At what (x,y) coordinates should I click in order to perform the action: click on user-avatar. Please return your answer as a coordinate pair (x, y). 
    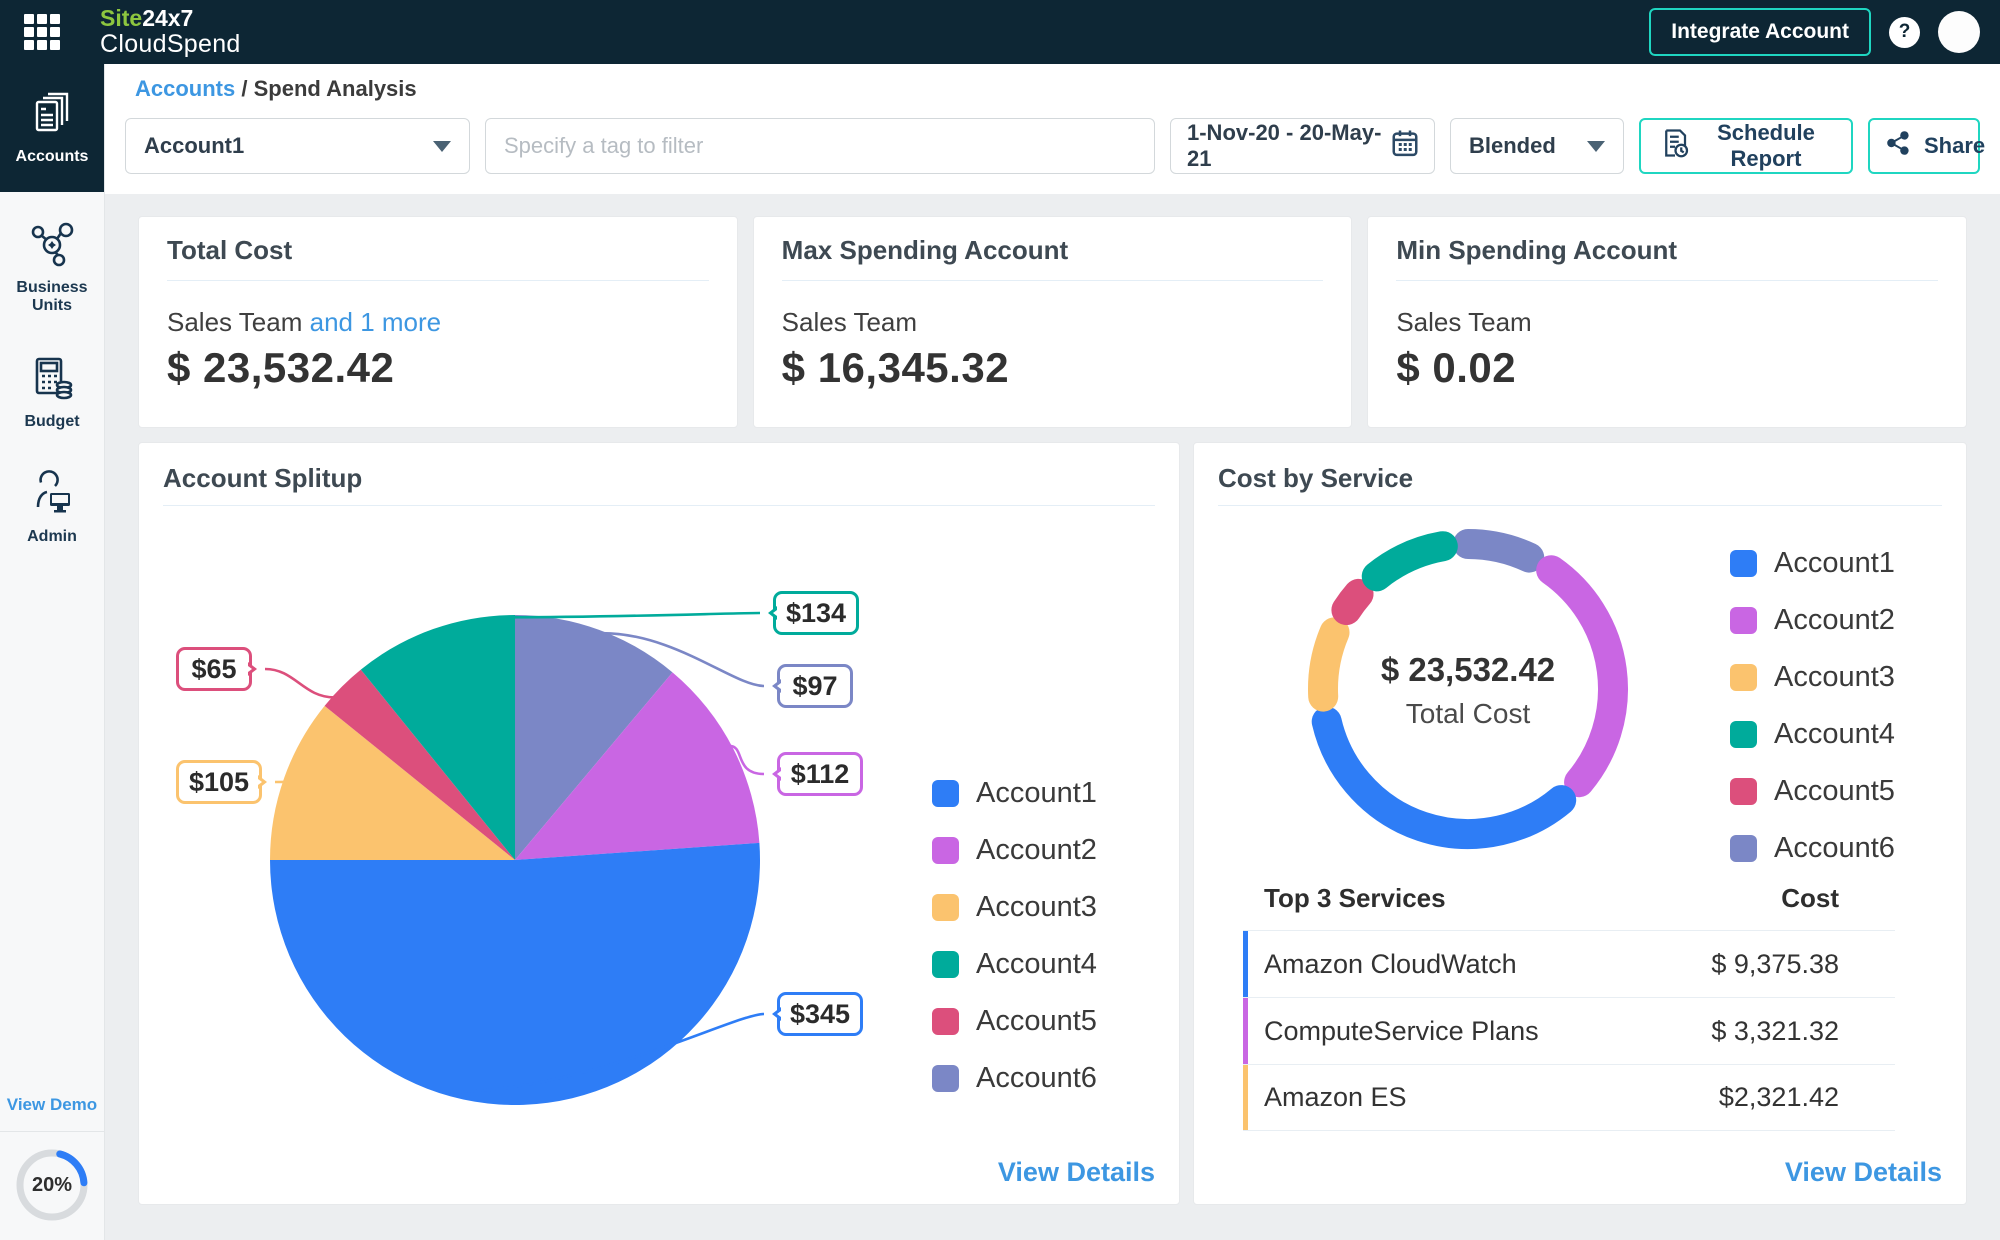
    Looking at the image, I should click on (1959, 32).